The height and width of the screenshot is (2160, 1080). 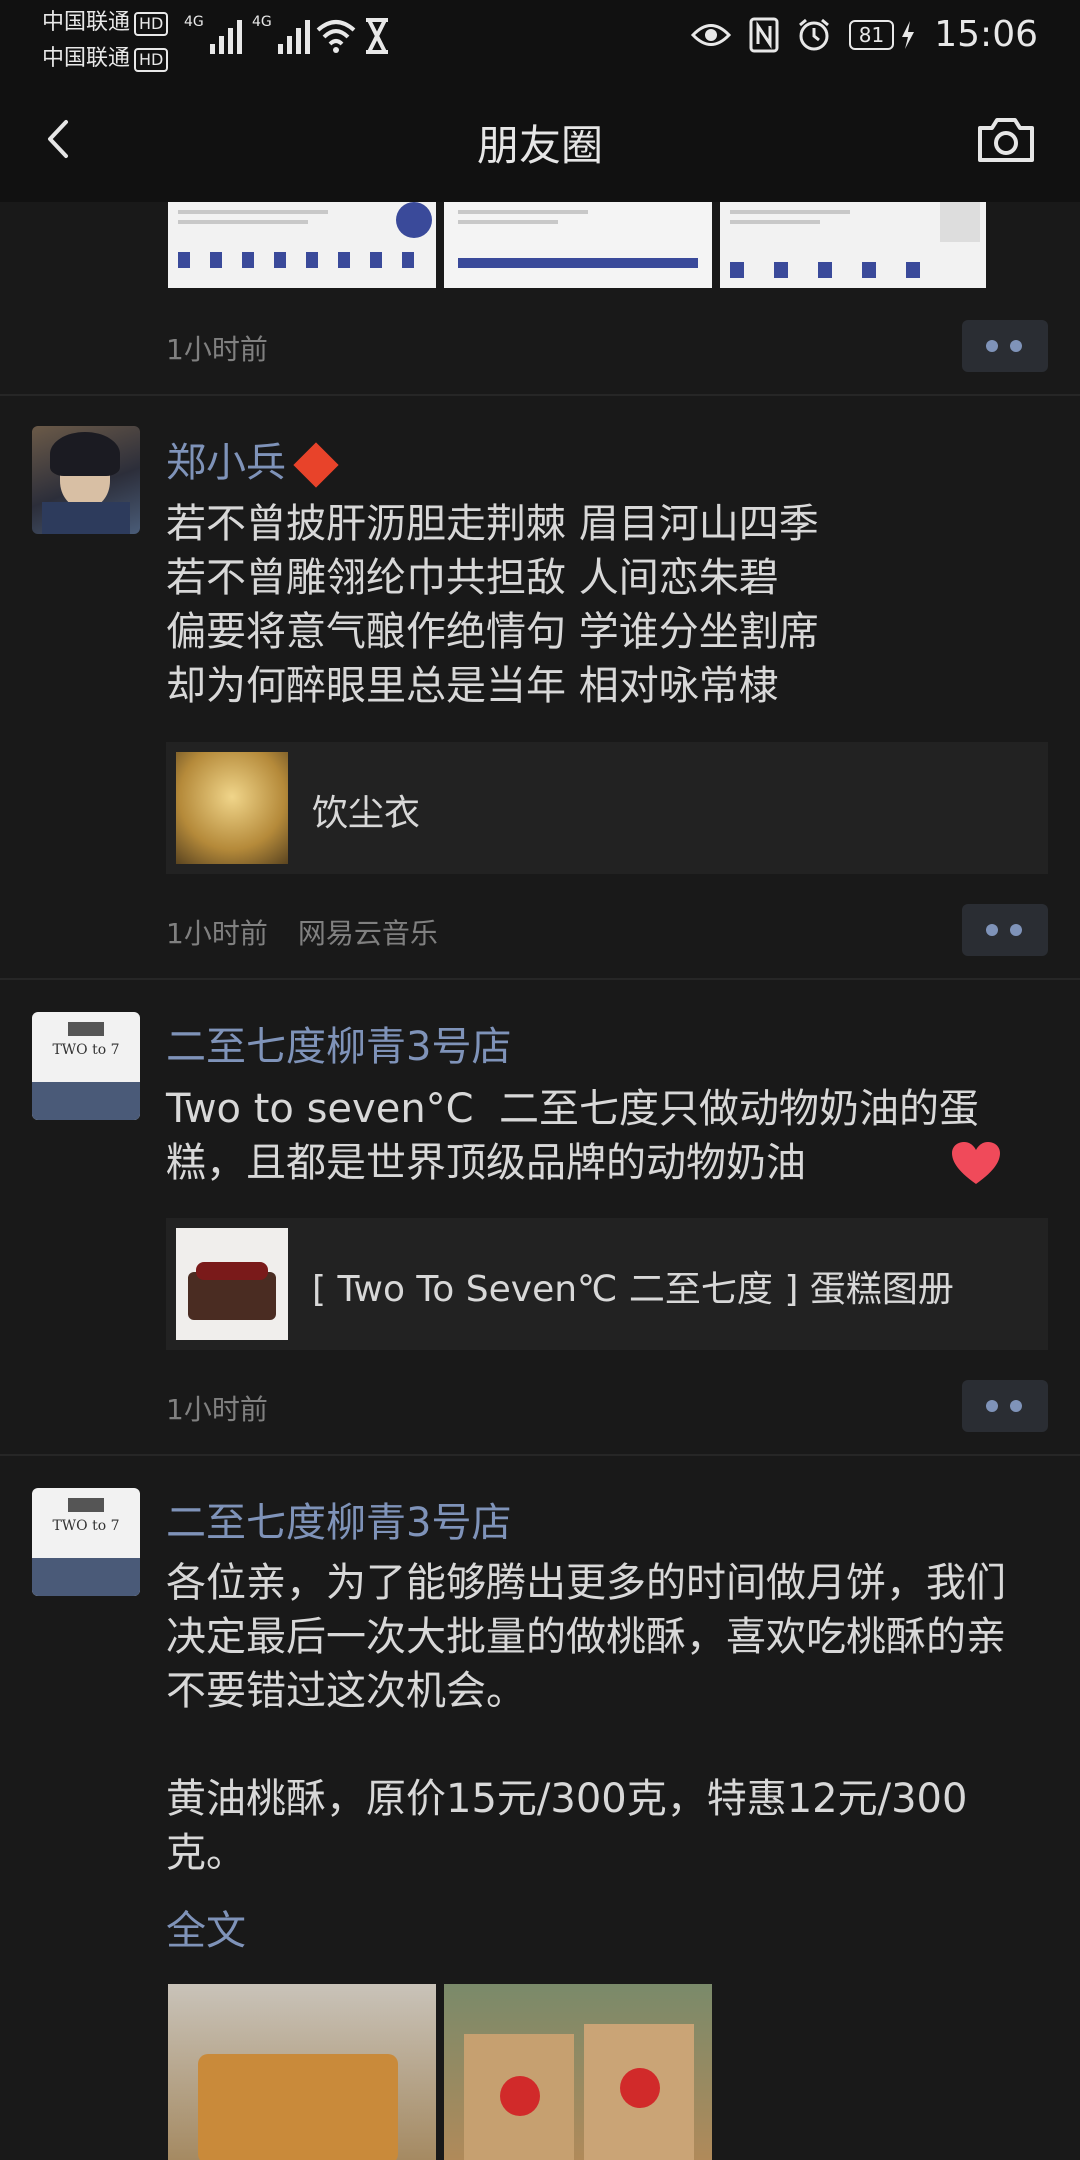 I want to click on heart-emoji-icon, so click(x=976, y=1163).